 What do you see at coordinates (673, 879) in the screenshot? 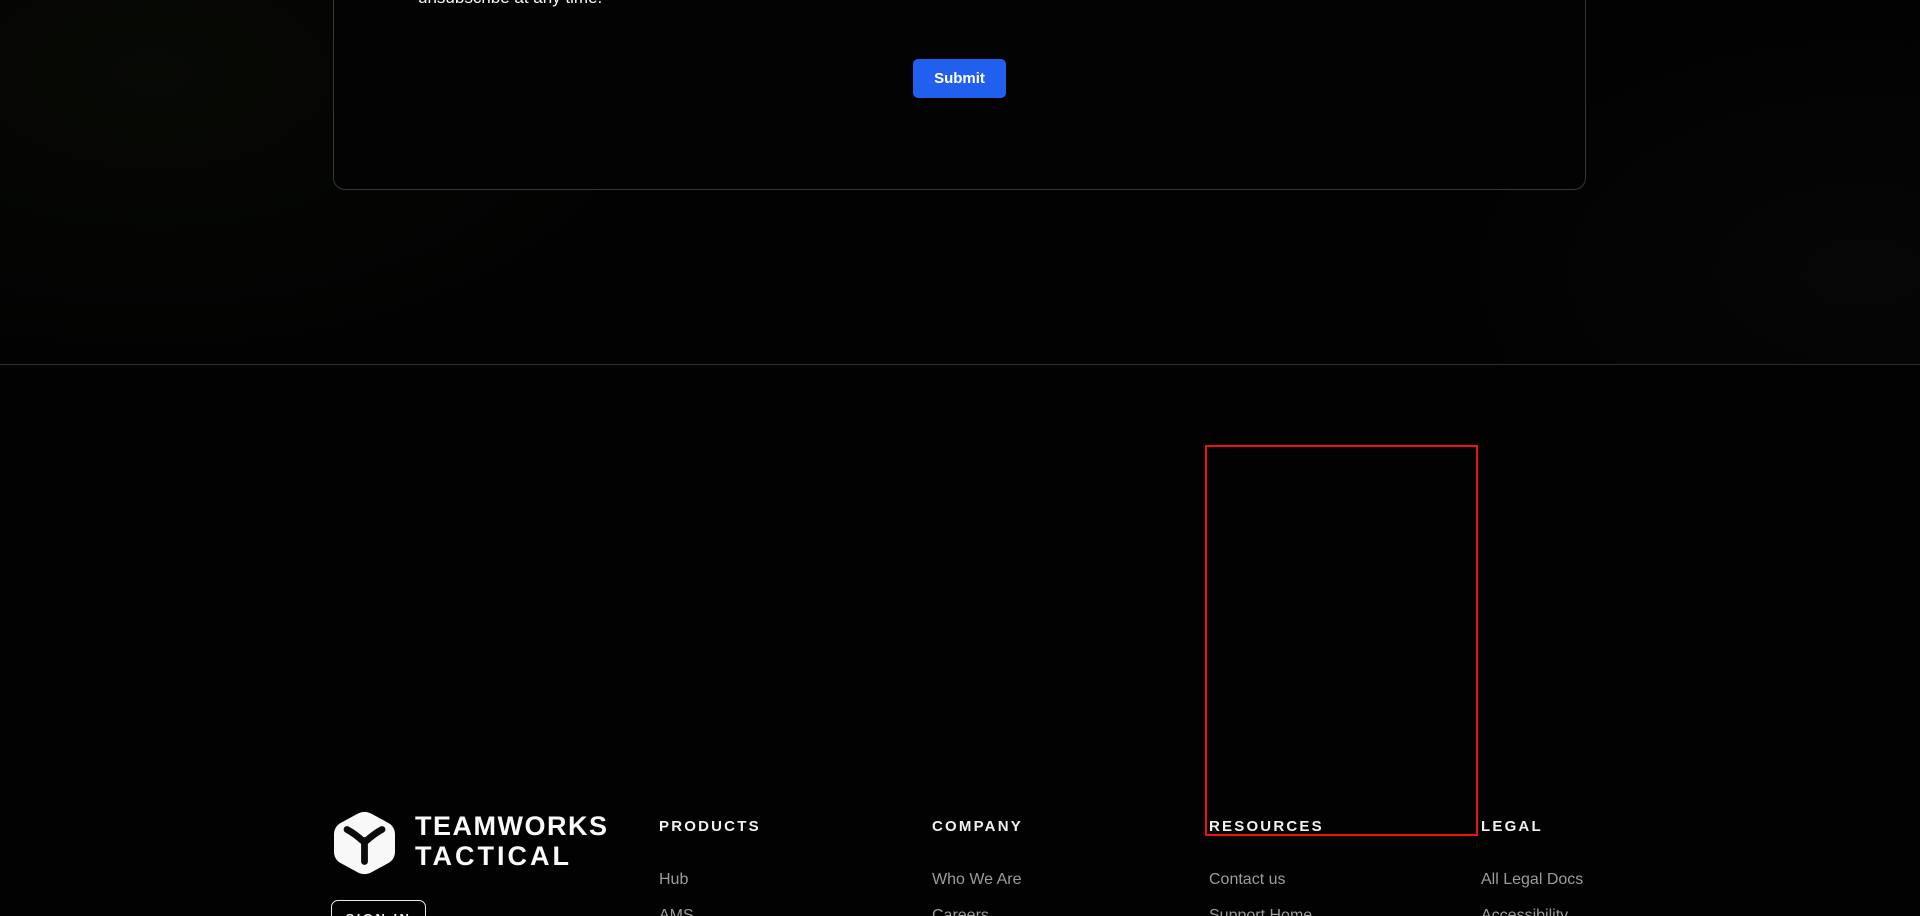
I see `link-hub: Hub` at bounding box center [673, 879].